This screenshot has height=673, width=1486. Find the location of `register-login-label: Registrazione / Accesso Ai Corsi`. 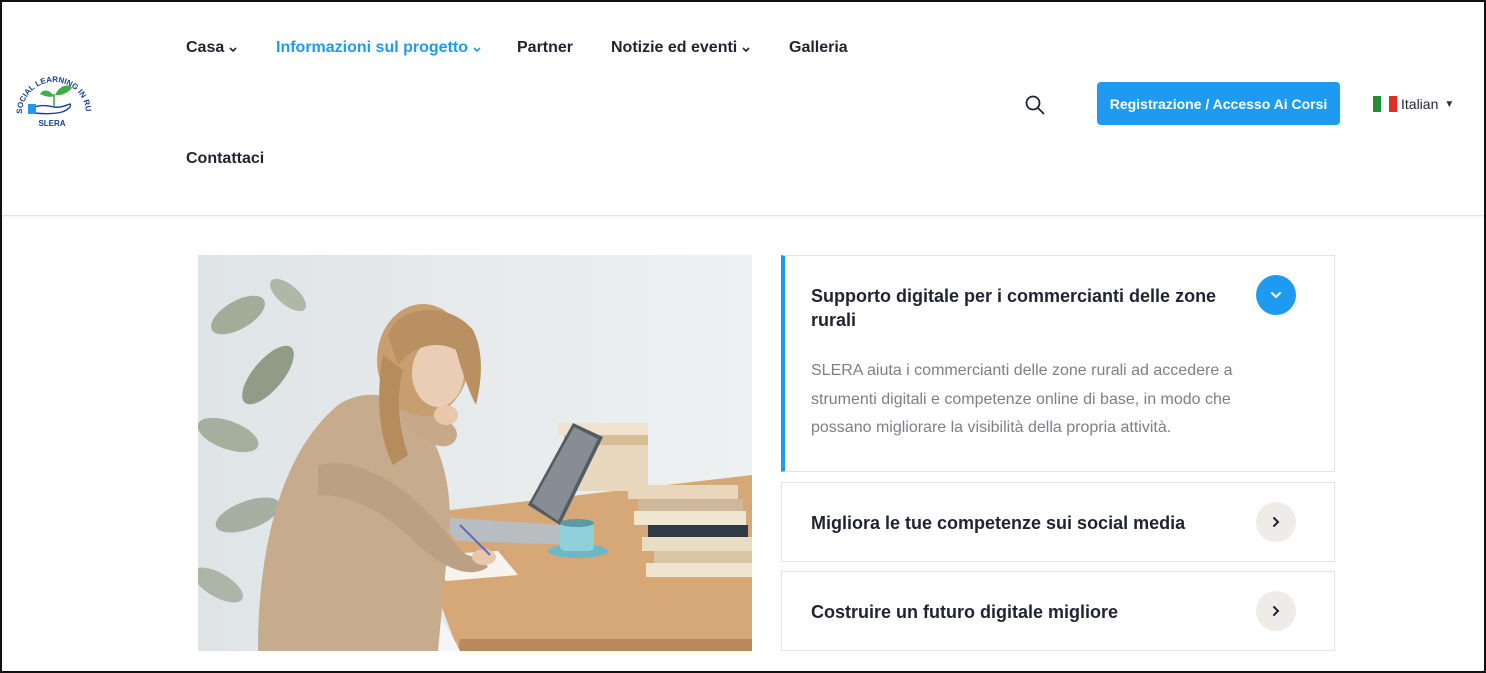

register-login-label: Registrazione / Accesso Ai Corsi is located at coordinates (1218, 103).